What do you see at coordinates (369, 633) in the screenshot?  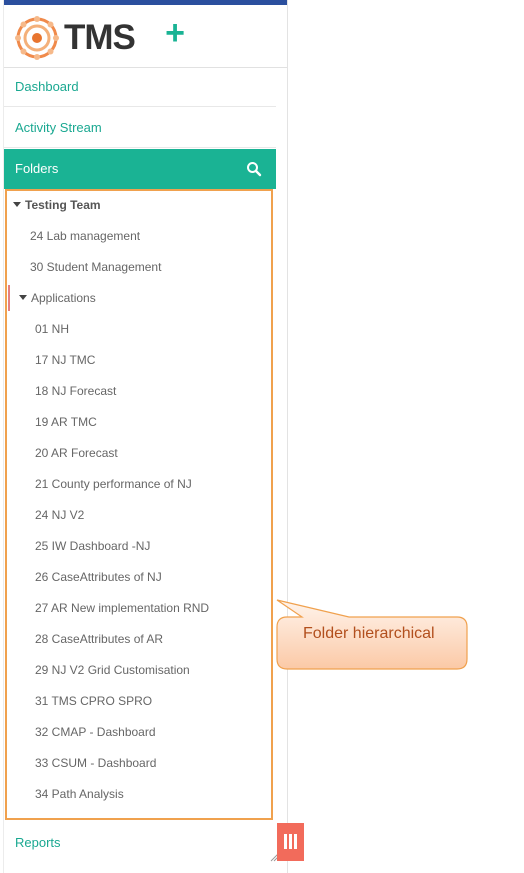 I see `callout-label: Folder hierarchical` at bounding box center [369, 633].